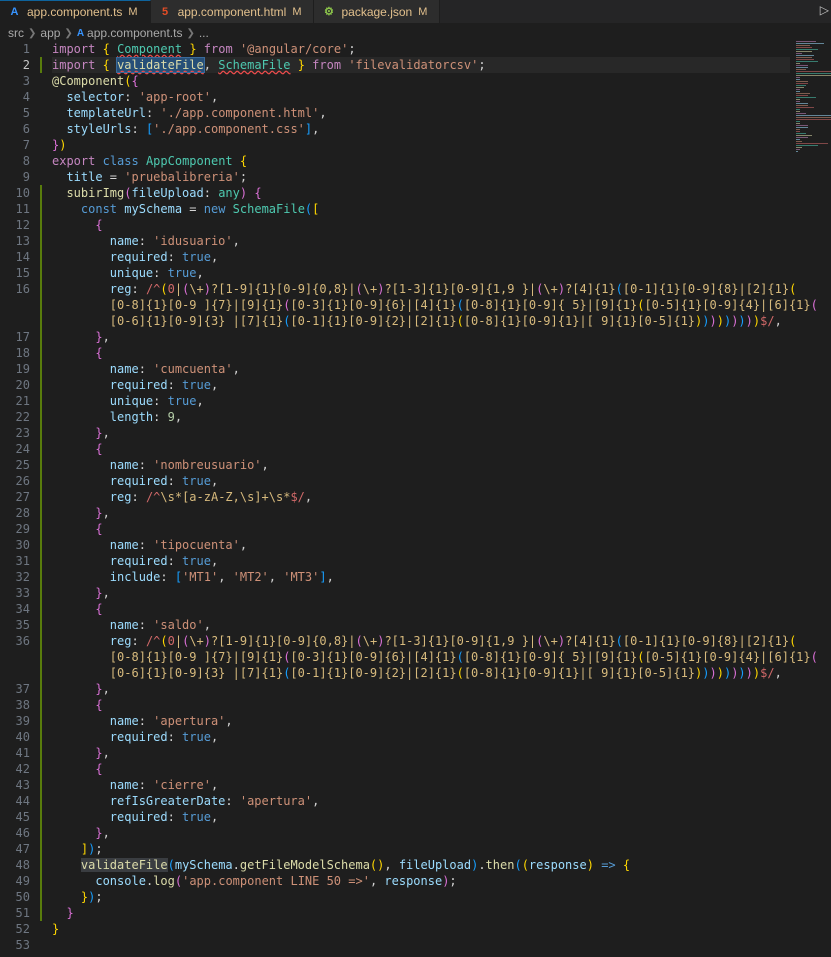 Image resolution: width=831 pixels, height=957 pixels. I want to click on code-line: export class AppComponent {, so click(150, 161).